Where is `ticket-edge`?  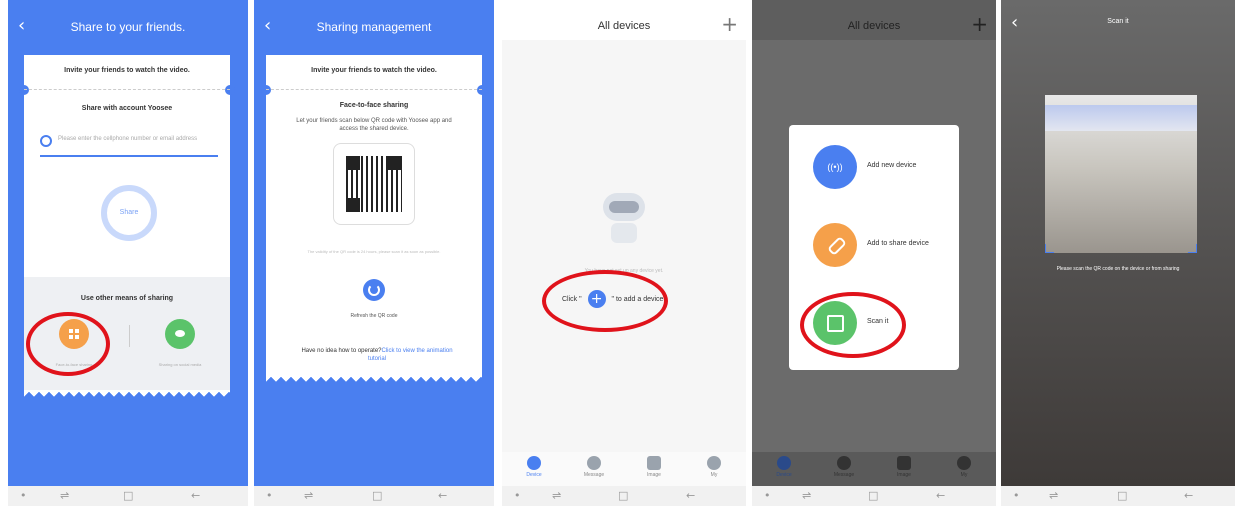 ticket-edge is located at coordinates (374, 379).